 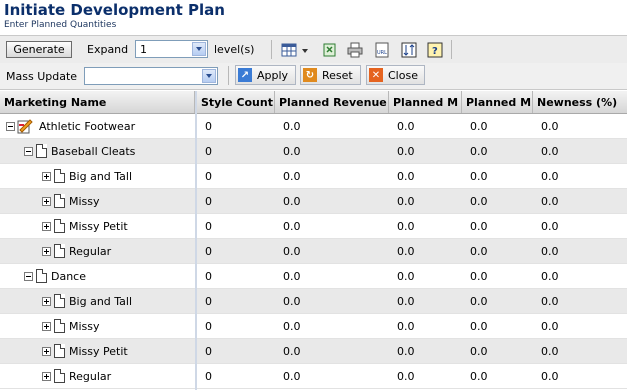 What do you see at coordinates (305, 50) in the screenshot?
I see `chevron-down-icon` at bounding box center [305, 50].